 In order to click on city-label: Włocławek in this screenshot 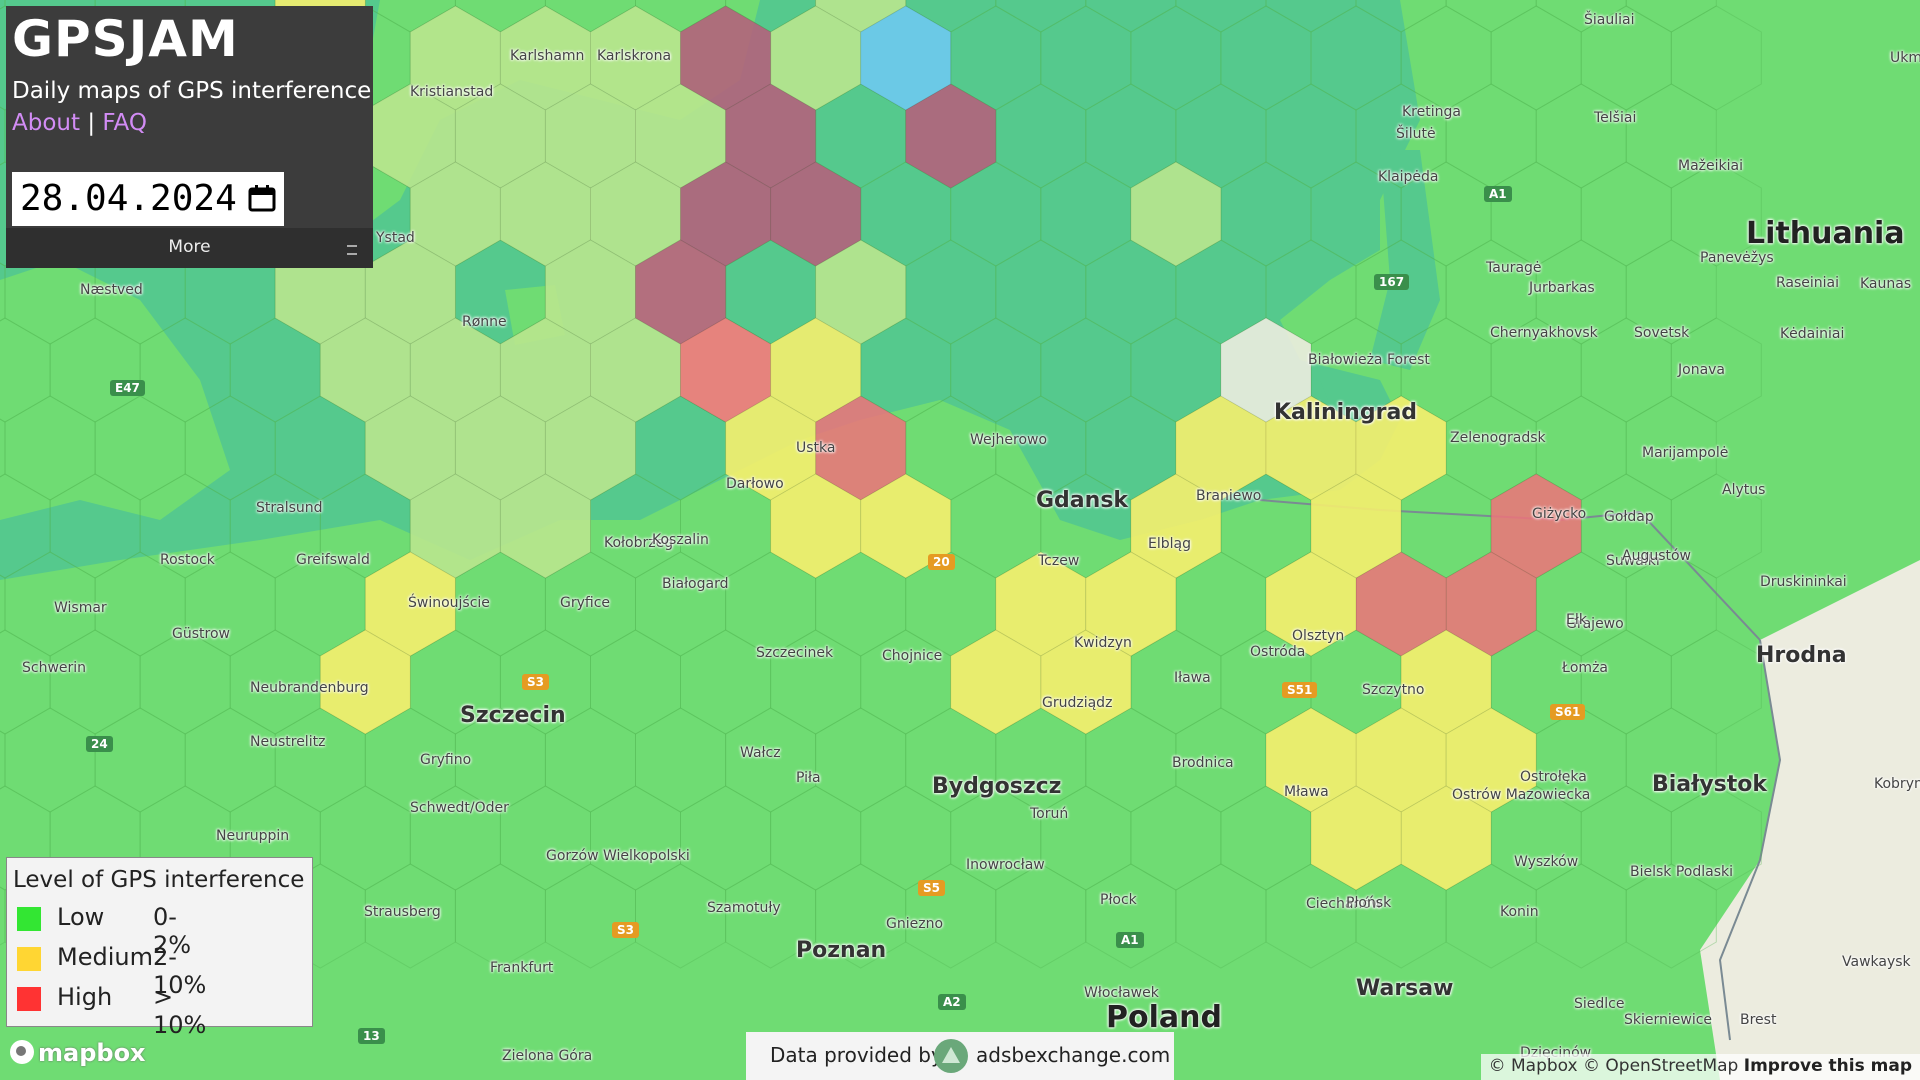, I will do `click(1121, 993)`.